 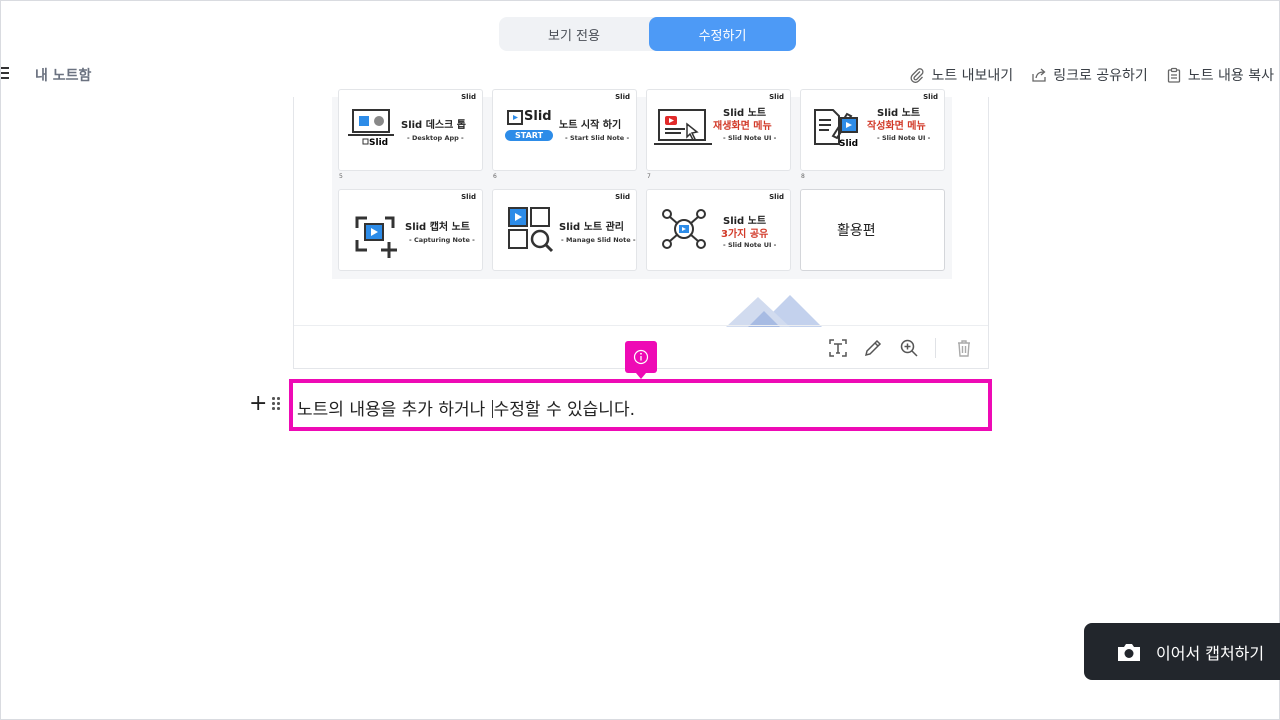 I want to click on monitor-icon, so click(x=683, y=127).